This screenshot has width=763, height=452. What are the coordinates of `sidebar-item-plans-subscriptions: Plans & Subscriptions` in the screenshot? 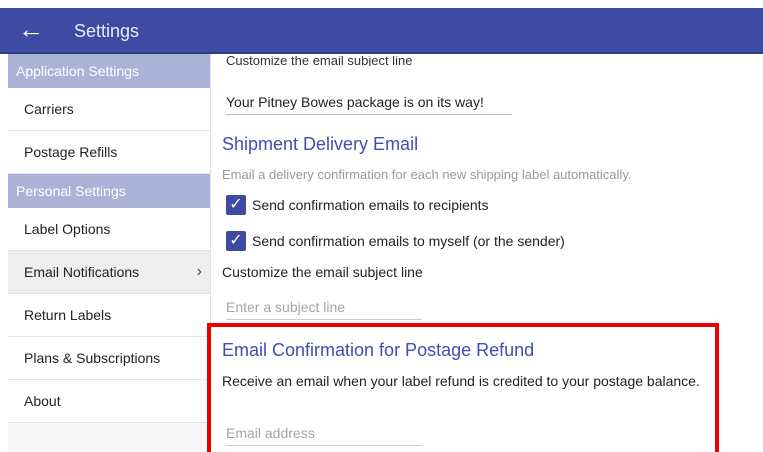 It's located at (109, 358).